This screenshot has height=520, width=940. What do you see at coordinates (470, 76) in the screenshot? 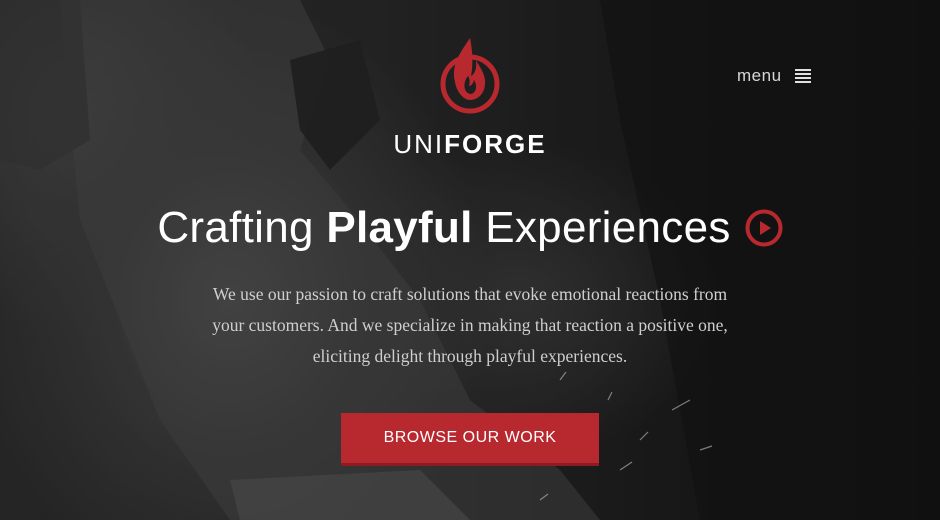
I see `flame-in-circle-icon` at bounding box center [470, 76].